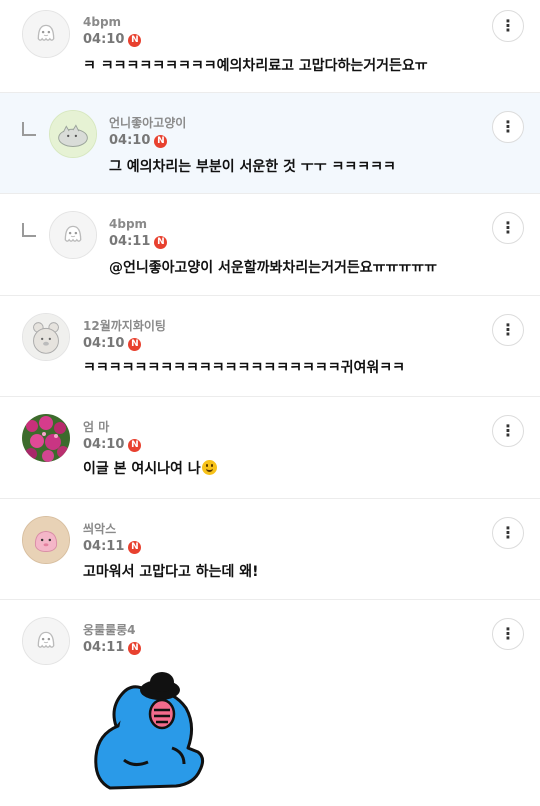 Image resolution: width=540 pixels, height=806 pixels. What do you see at coordinates (112, 31) in the screenshot?
I see `comment-meta: 4bpm 04:10 N` at bounding box center [112, 31].